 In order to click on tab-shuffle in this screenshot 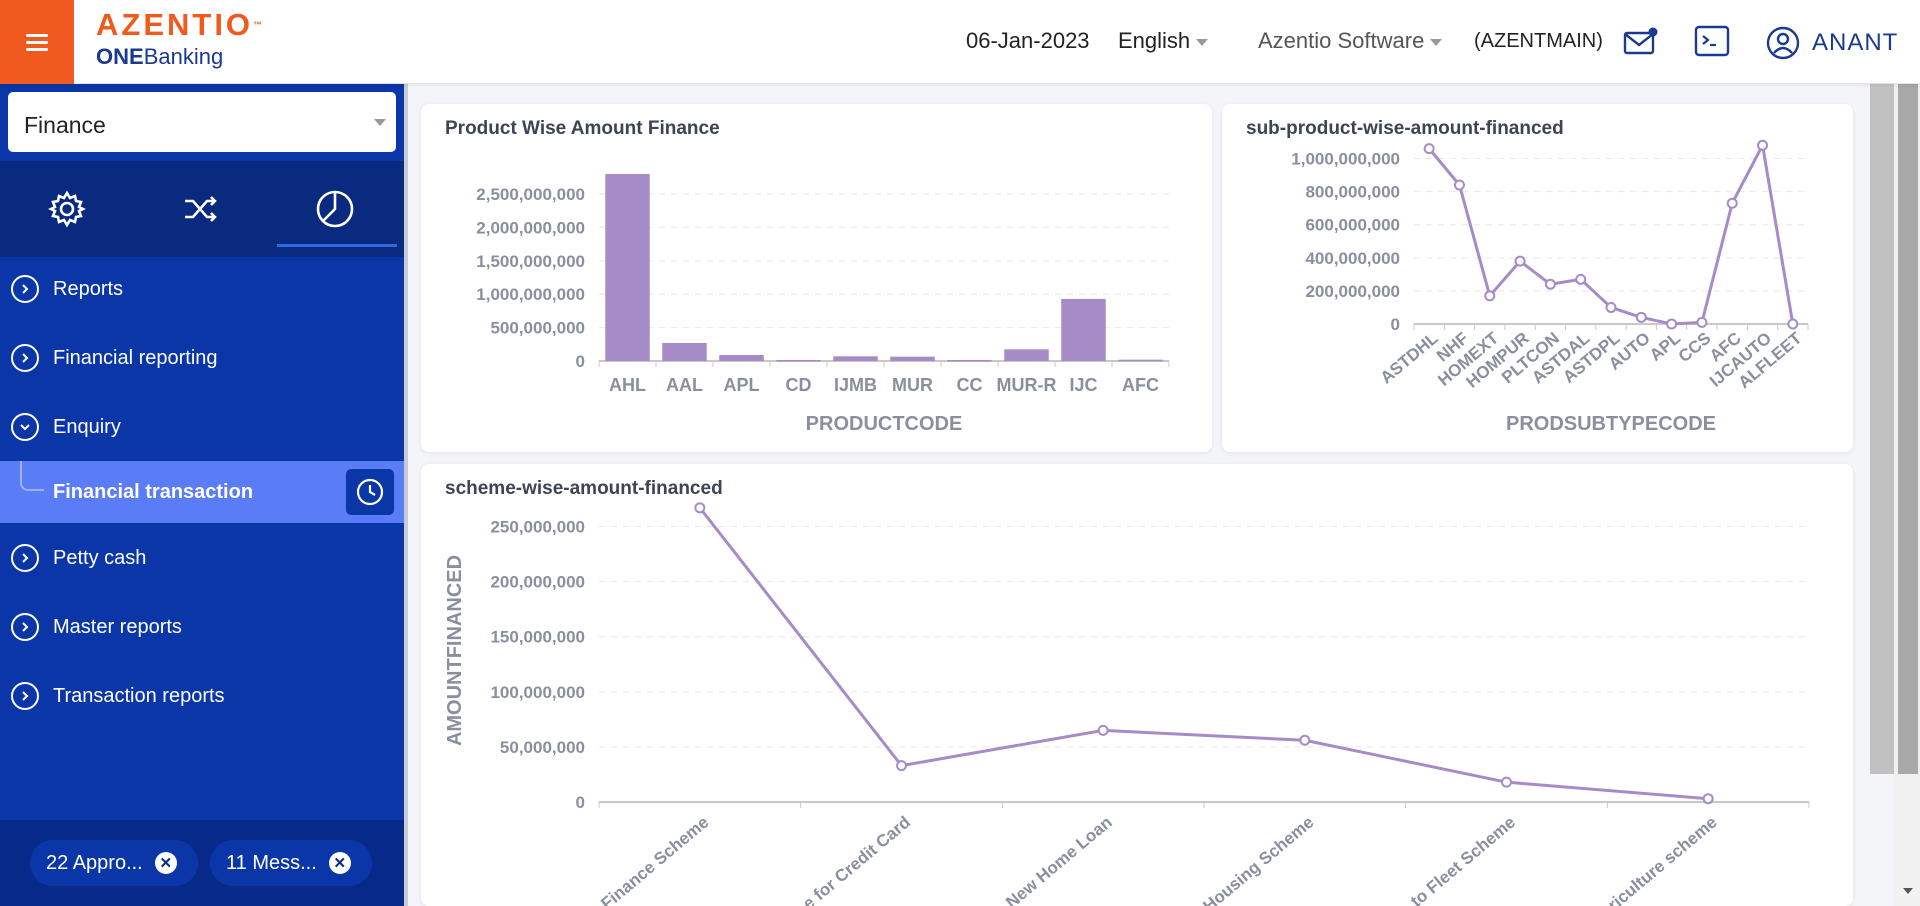, I will do `click(201, 209)`.